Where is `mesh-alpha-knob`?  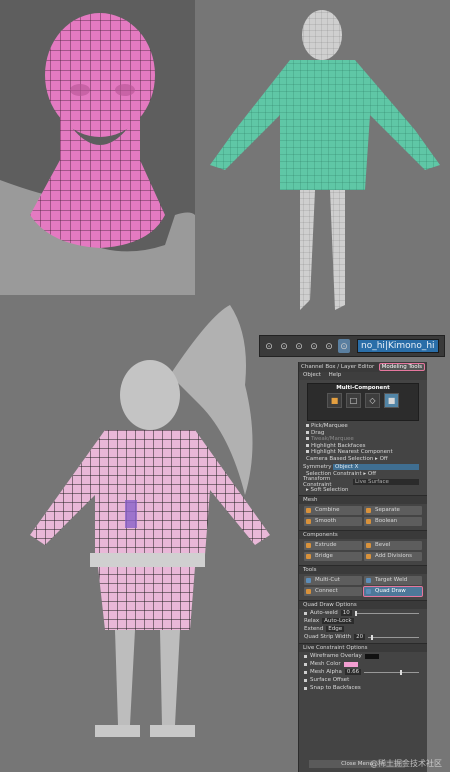 mesh-alpha-knob is located at coordinates (401, 672).